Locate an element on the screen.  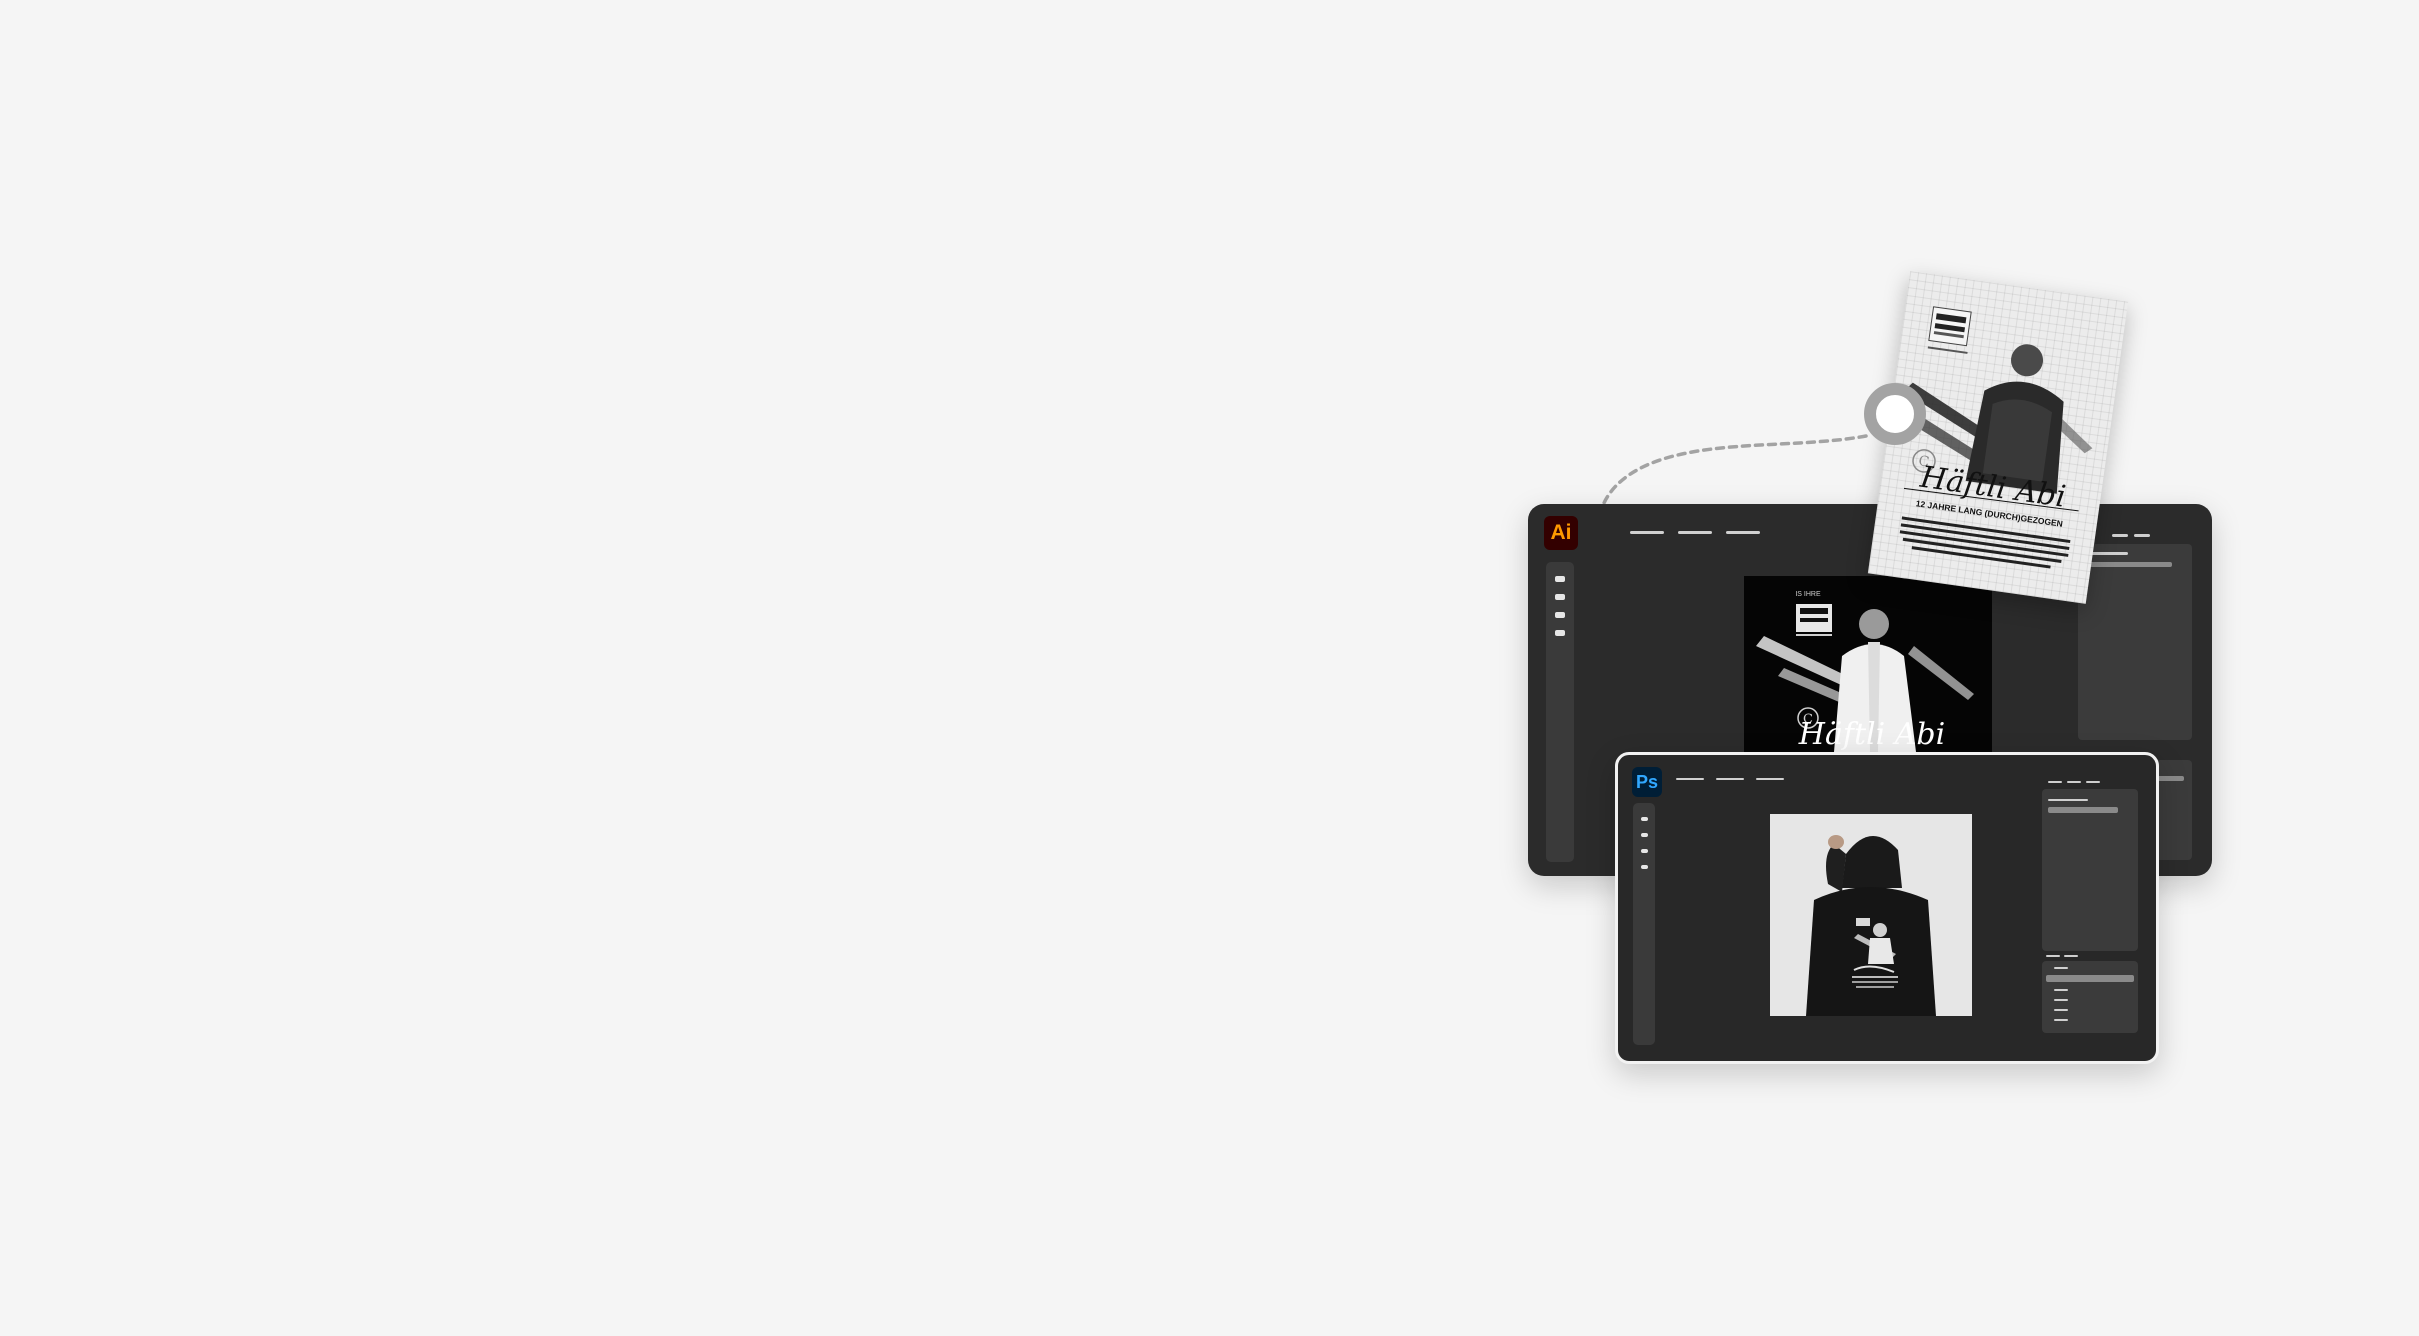
hoodie-photo is located at coordinates (1871, 915).